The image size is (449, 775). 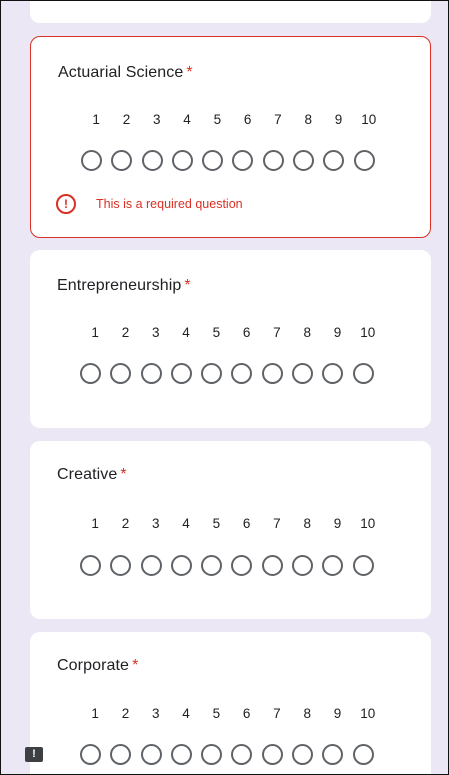 I want to click on previous-question-card, so click(x=230, y=12).